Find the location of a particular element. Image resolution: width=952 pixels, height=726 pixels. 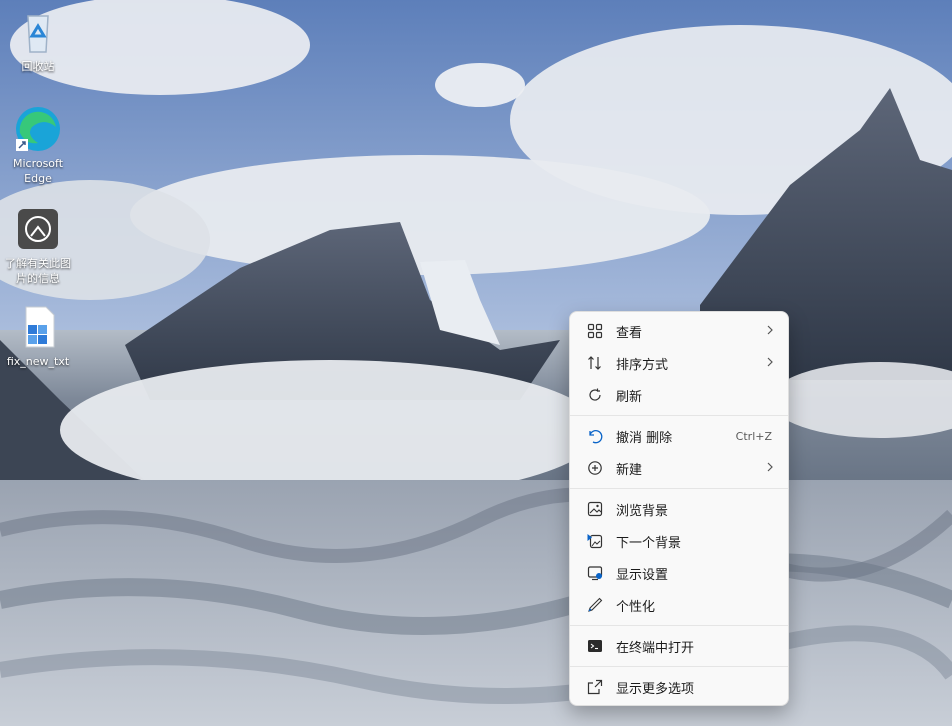

grid-icon is located at coordinates (595, 331).